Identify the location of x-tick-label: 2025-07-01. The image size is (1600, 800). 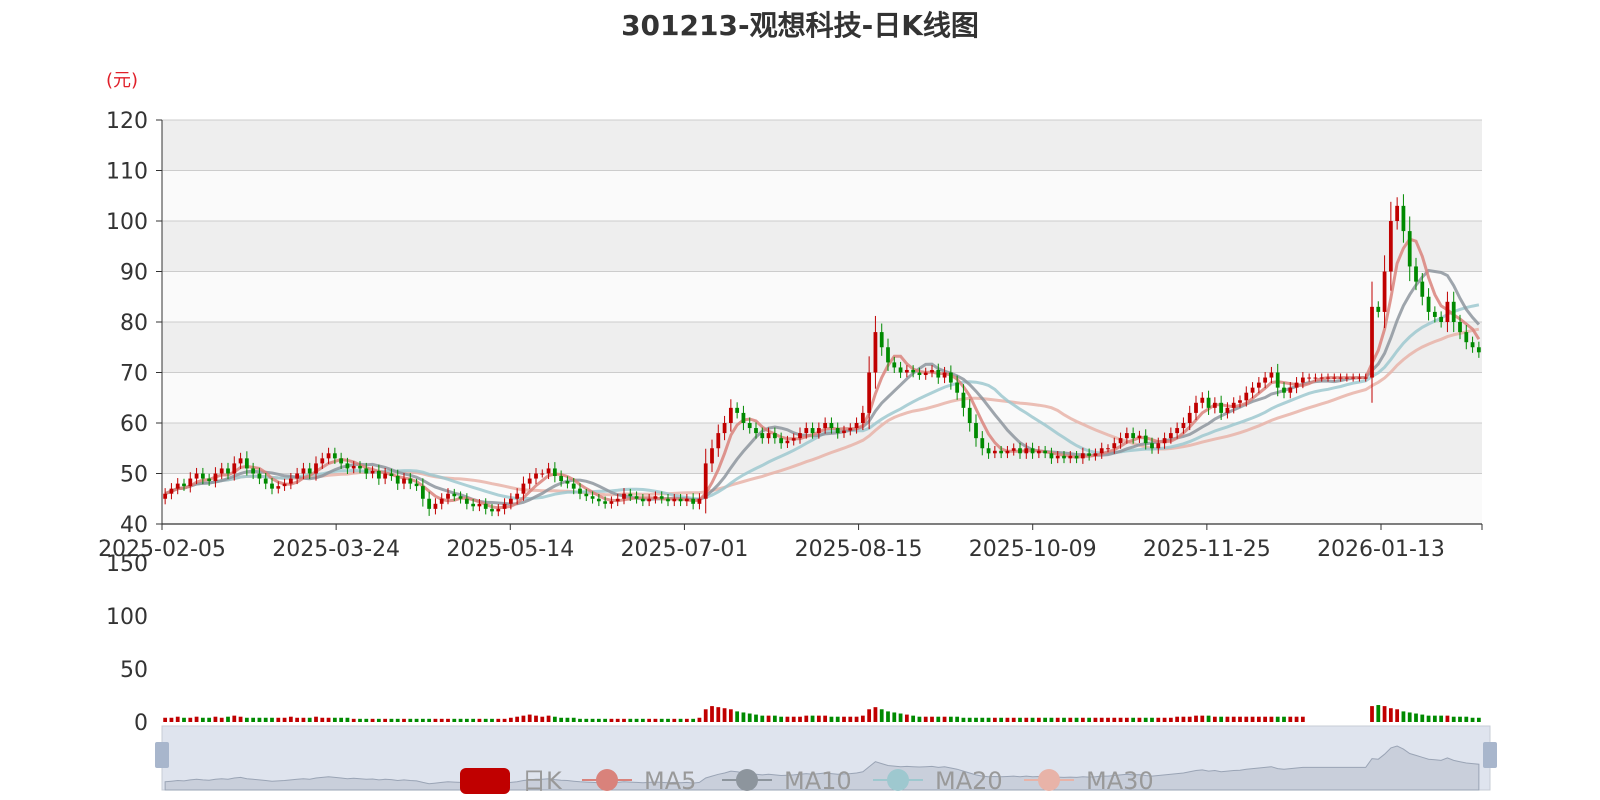
(684, 549).